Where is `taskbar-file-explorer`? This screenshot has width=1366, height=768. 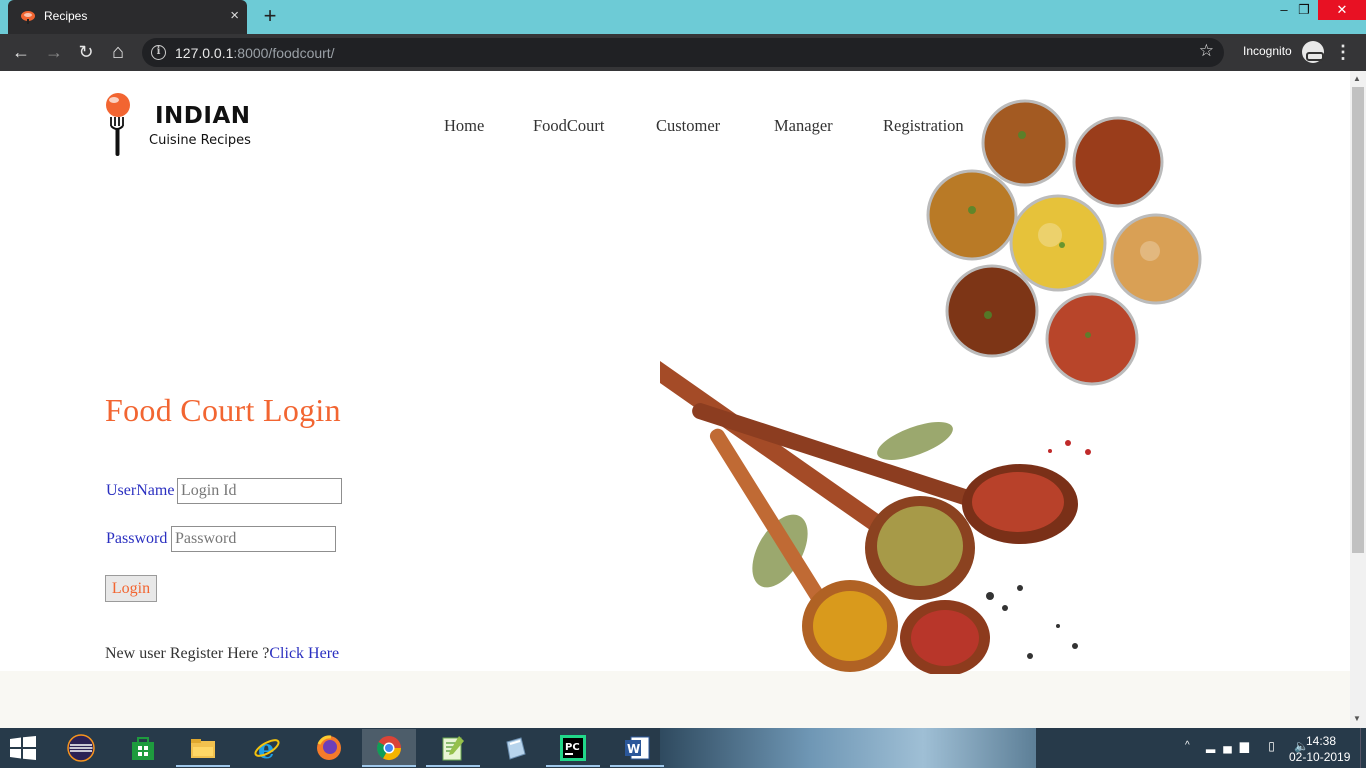 taskbar-file-explorer is located at coordinates (203, 748).